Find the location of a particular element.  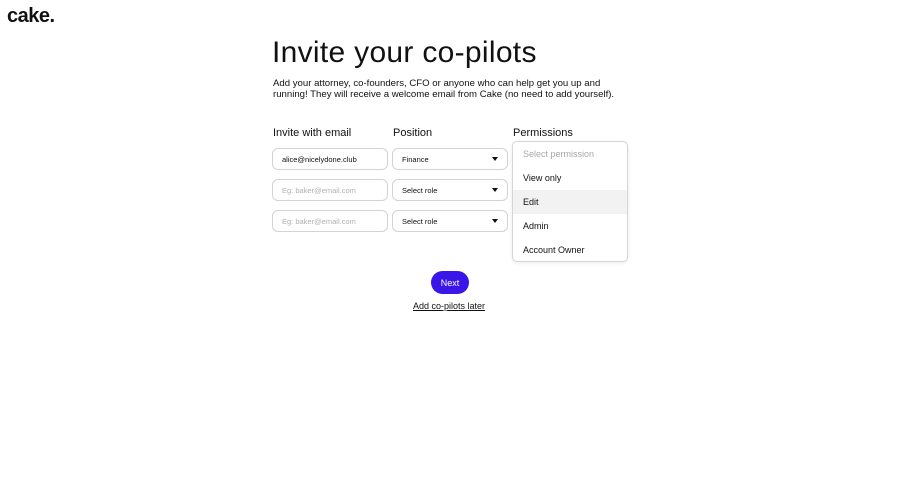

position-select-3-value: Select role is located at coordinates (420, 221).